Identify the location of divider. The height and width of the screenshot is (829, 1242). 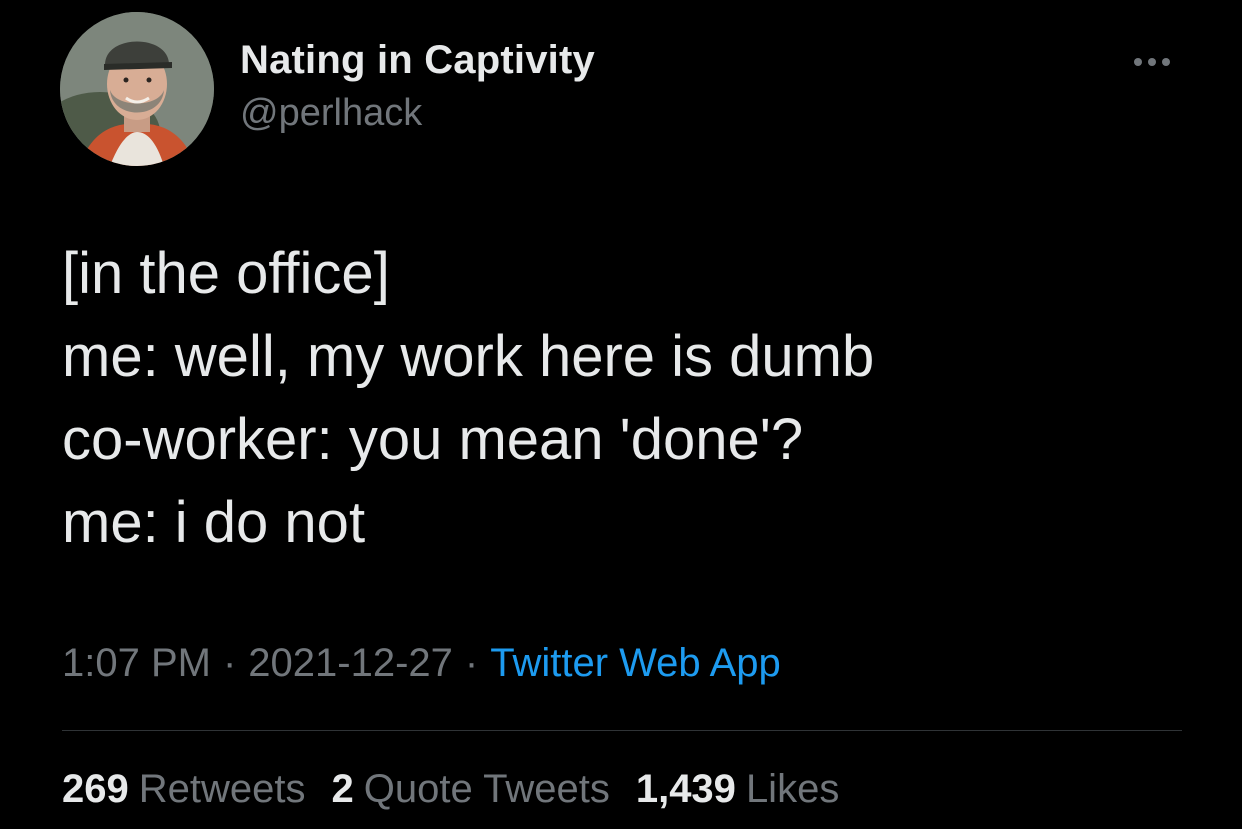
(622, 730).